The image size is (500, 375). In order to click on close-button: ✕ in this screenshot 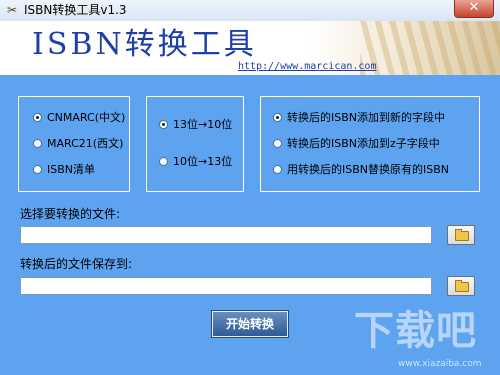, I will do `click(474, 9)`.